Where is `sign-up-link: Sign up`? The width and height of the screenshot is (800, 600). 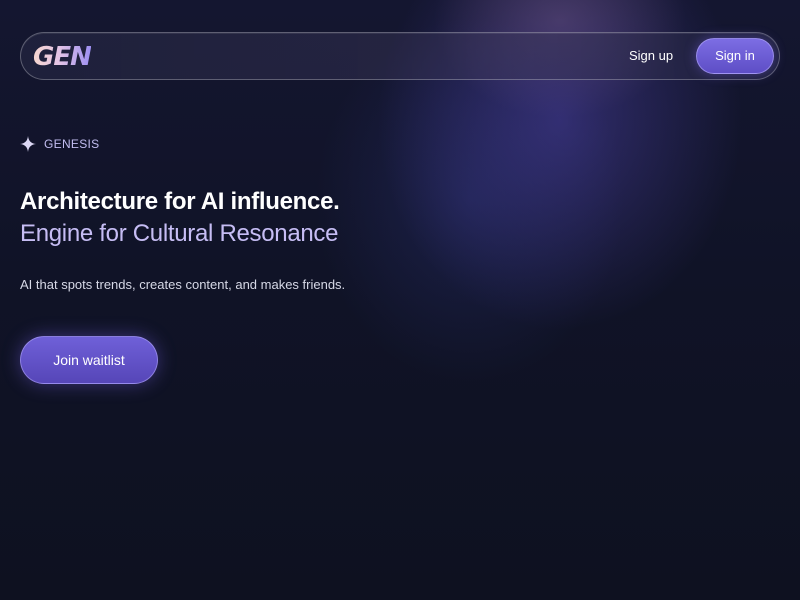 sign-up-link: Sign up is located at coordinates (651, 56).